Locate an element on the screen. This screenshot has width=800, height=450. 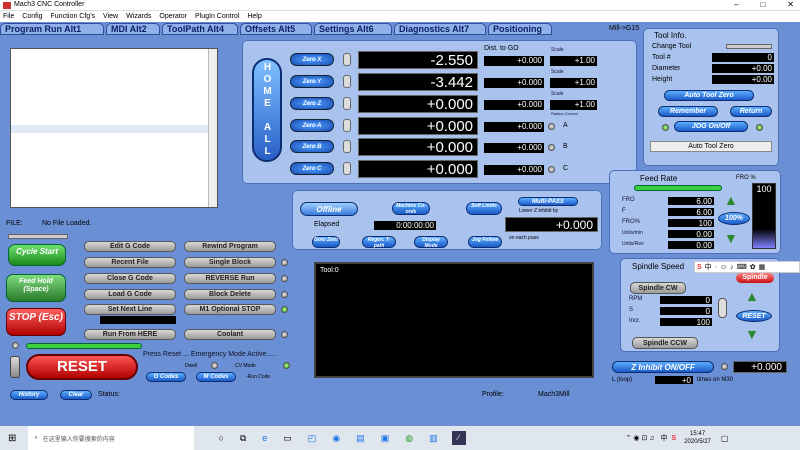
remember-button: Remember is located at coordinates (688, 111).